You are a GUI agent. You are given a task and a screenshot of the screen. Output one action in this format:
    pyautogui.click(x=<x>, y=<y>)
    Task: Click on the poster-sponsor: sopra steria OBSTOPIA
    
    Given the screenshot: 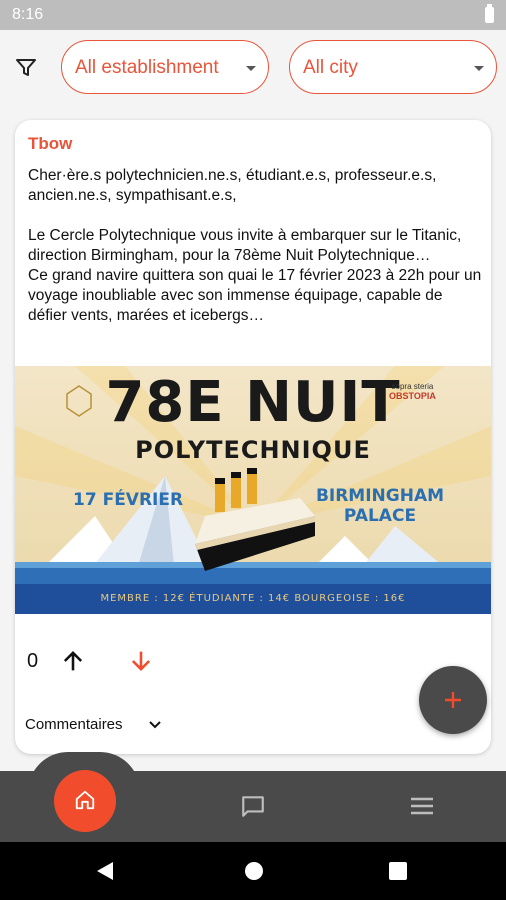 What is the action you would take?
    pyautogui.click(x=412, y=391)
    